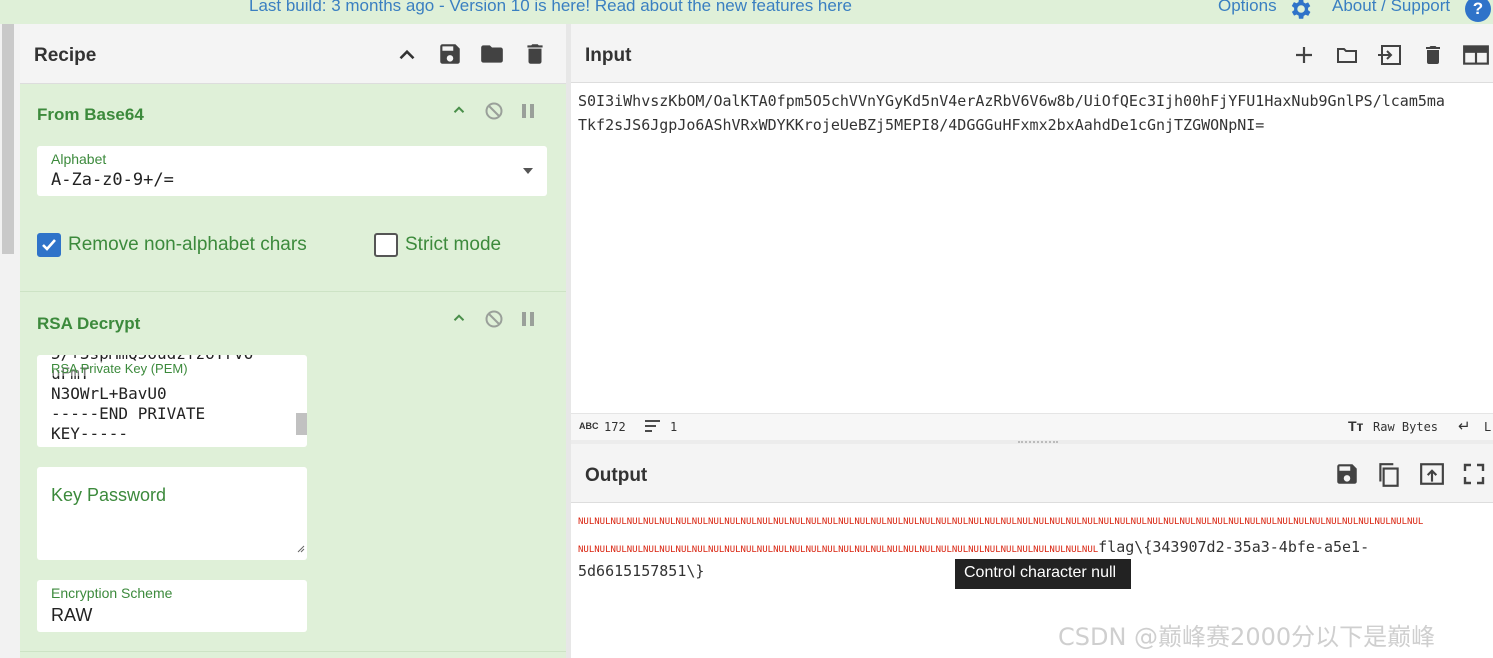  What do you see at coordinates (1346, 56) in the screenshot?
I see `open-folder-icon` at bounding box center [1346, 56].